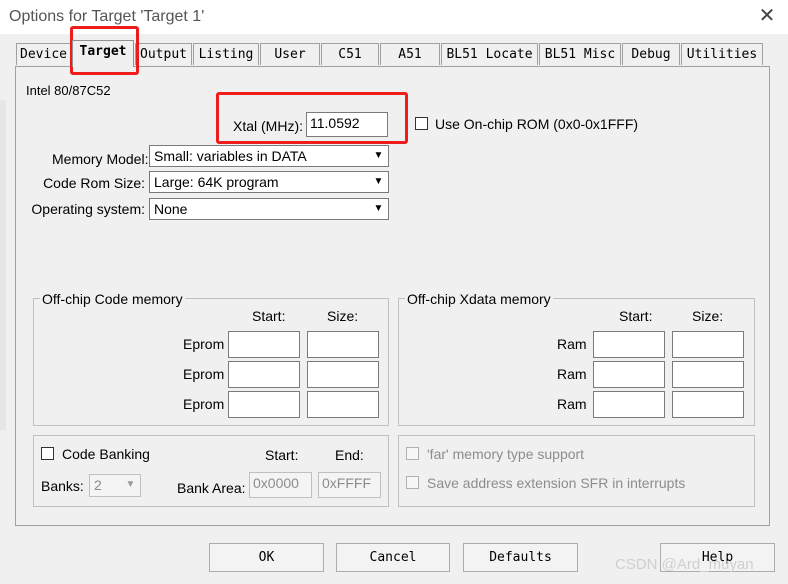  I want to click on tab-user: User, so click(290, 54).